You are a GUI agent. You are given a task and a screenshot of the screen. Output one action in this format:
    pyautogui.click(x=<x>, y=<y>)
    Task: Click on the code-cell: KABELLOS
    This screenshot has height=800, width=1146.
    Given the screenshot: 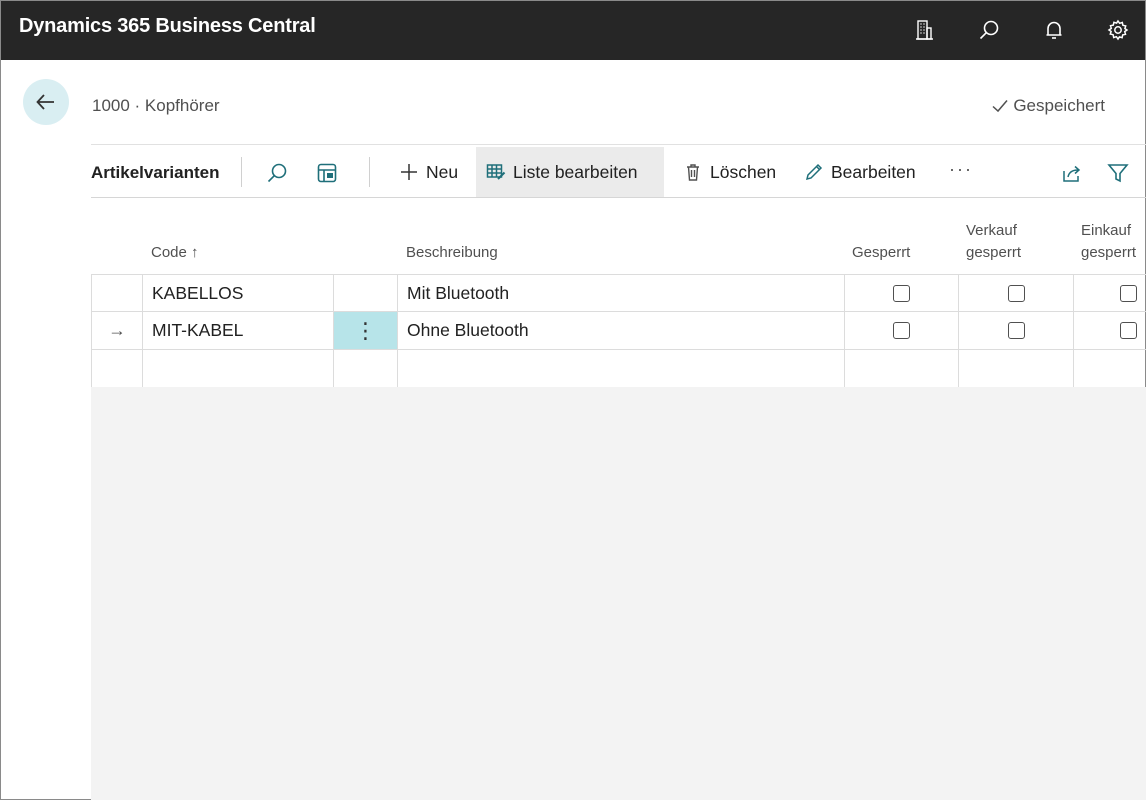 What is the action you would take?
    pyautogui.click(x=238, y=293)
    